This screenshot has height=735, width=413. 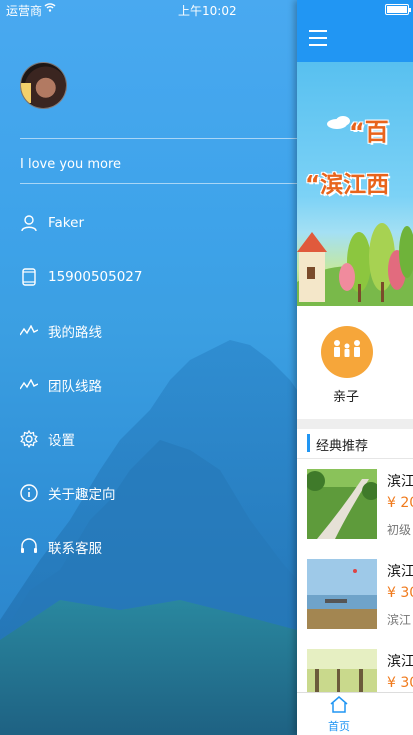 I want to click on drawer-item-label: 15900505027, so click(x=95, y=277).